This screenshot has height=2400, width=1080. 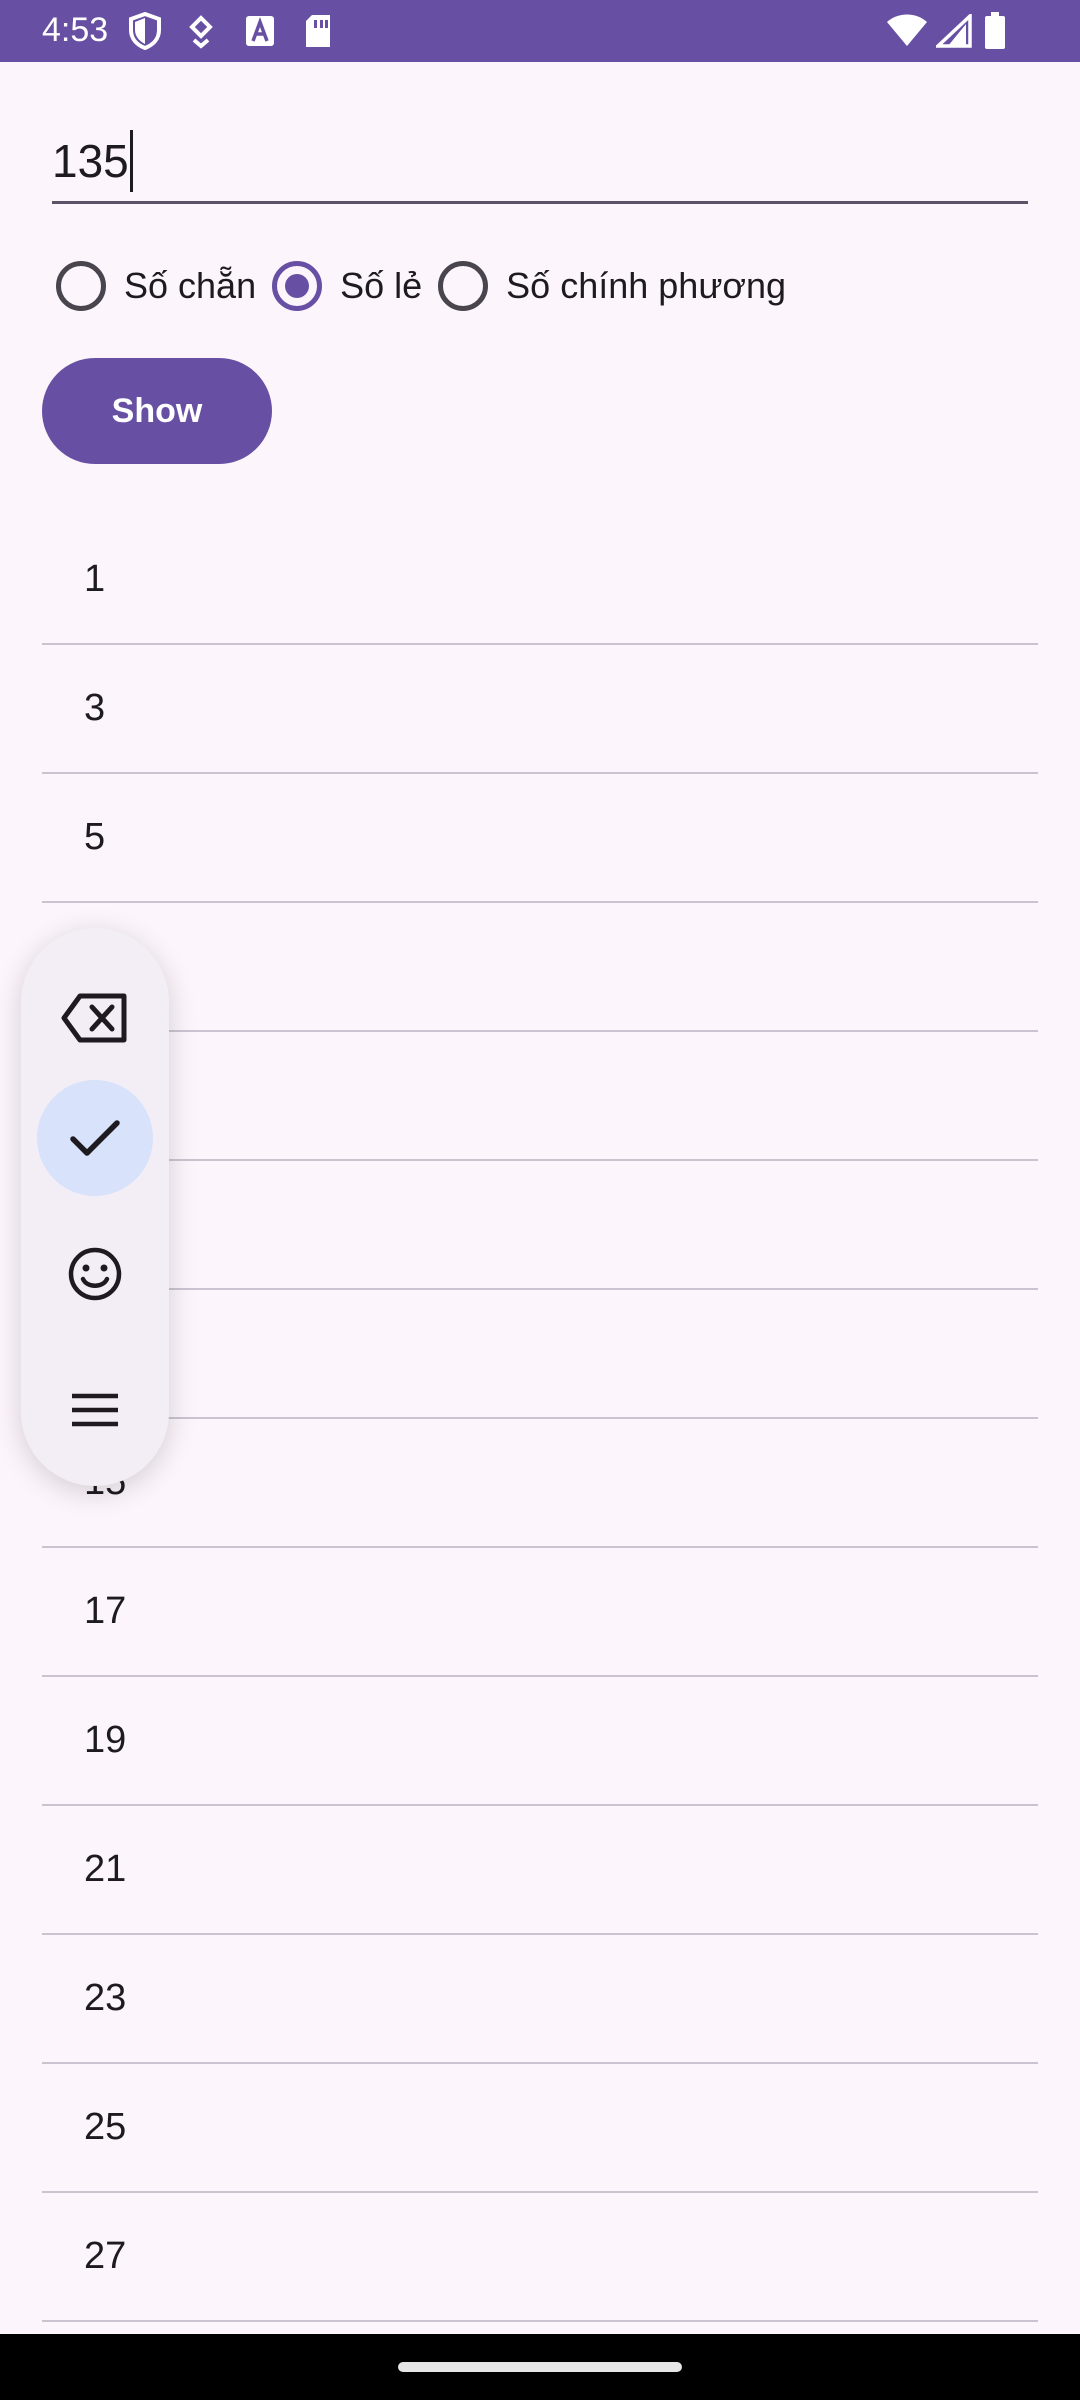 I want to click on signal-icon, so click(x=952, y=32).